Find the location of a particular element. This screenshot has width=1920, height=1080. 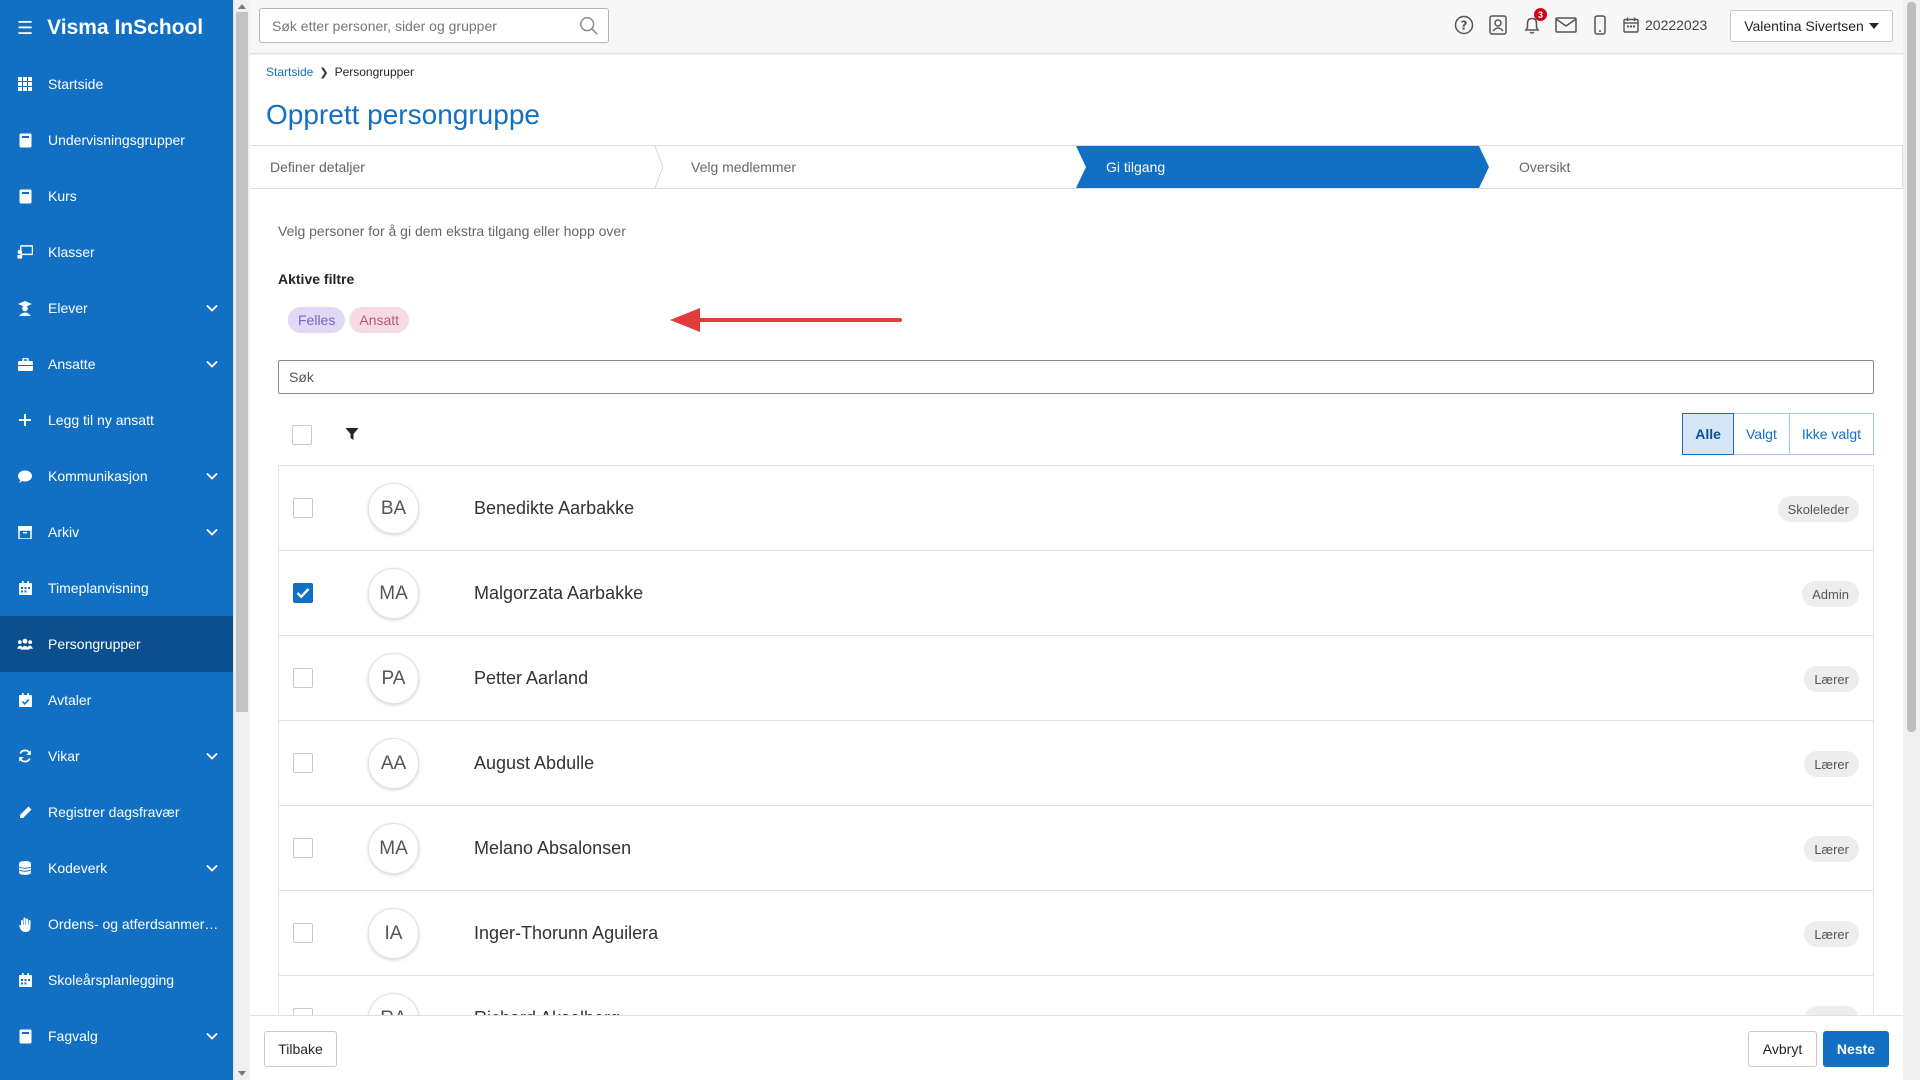

sidebar-item-timeplanvisning: Timeplanvisning is located at coordinates (116, 588).